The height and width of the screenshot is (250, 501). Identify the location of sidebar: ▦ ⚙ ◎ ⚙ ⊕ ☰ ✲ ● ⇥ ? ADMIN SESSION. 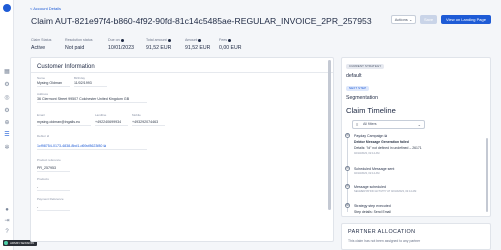
(18, 125).